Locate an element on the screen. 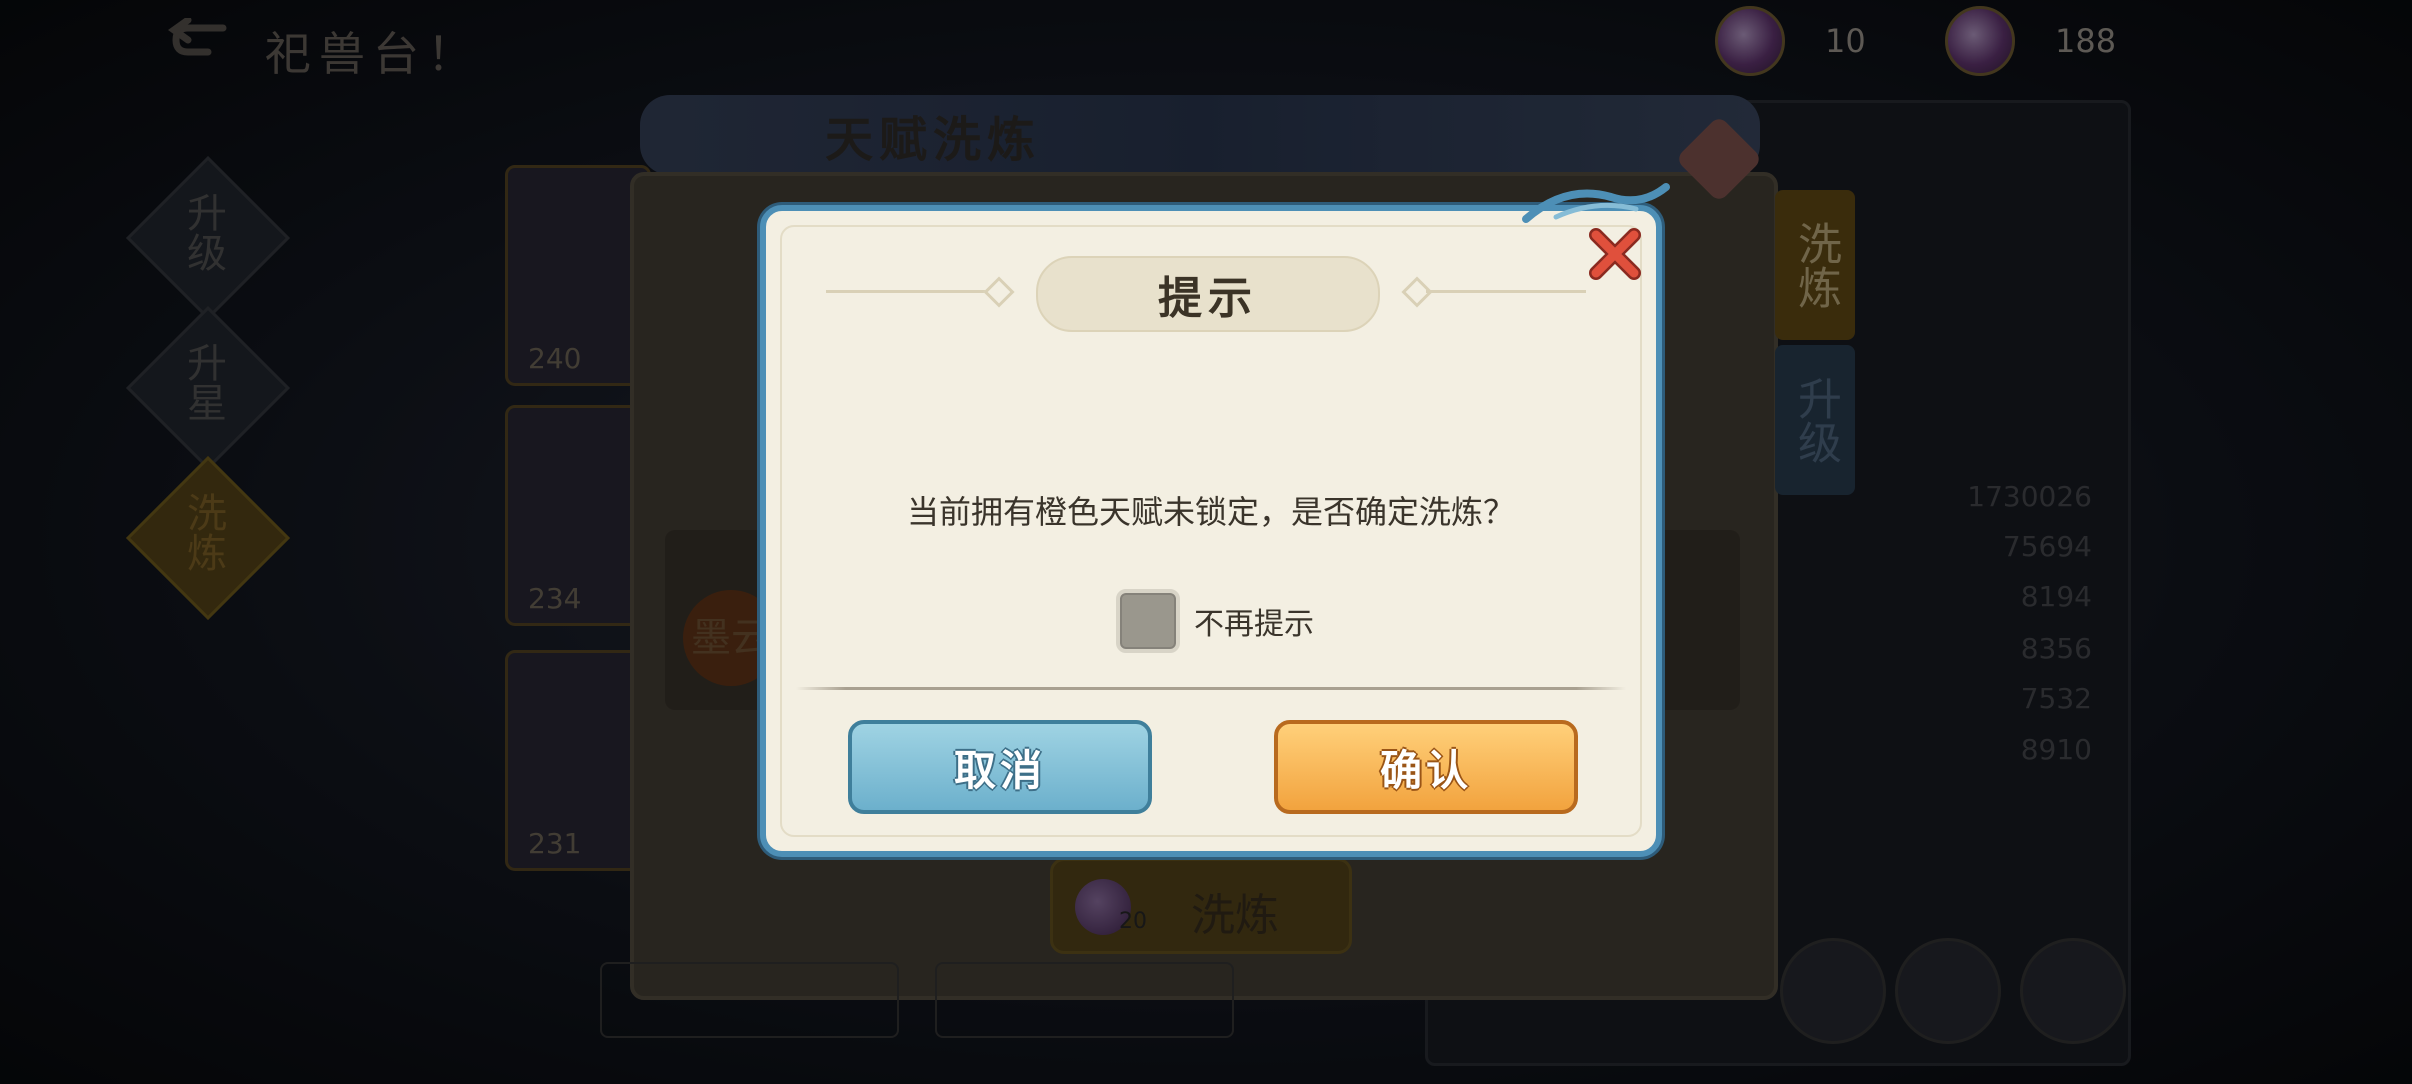  confirm-button: 确认 is located at coordinates (1426, 767).